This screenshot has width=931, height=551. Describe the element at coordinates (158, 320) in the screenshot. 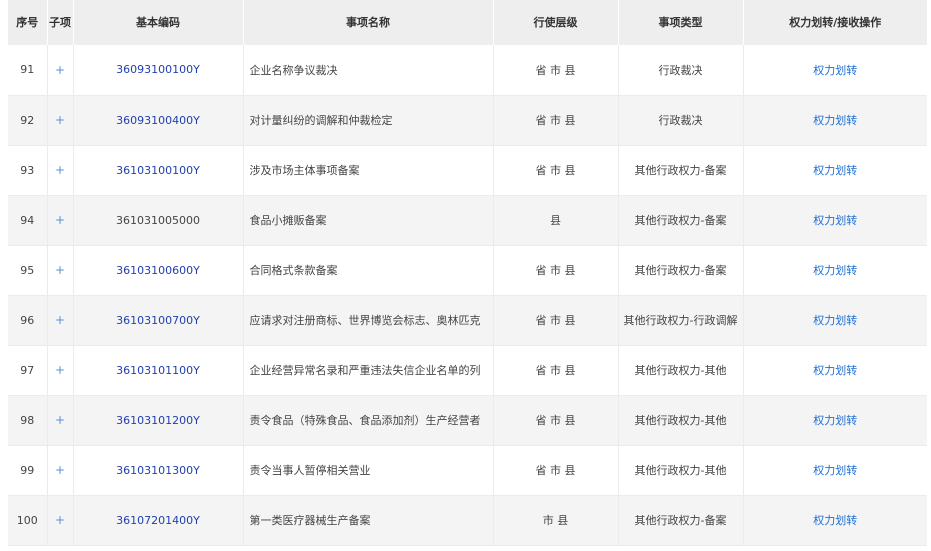

I see `item-code-link: 36103100700Y` at that location.